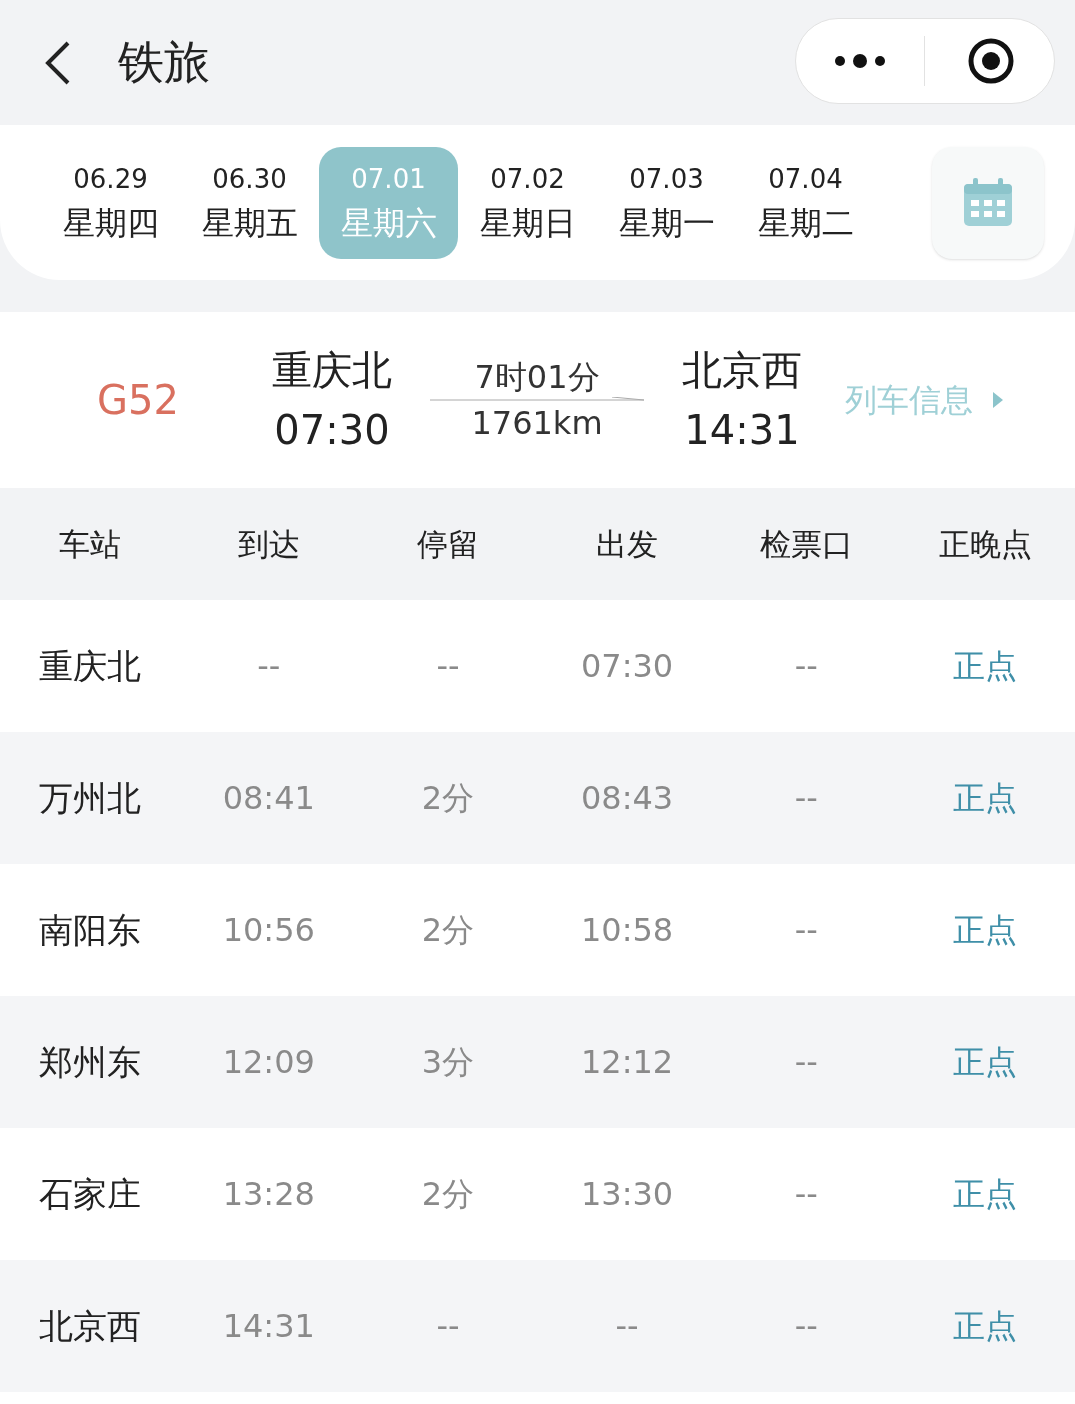 The image size is (1075, 1404). What do you see at coordinates (998, 400) in the screenshot?
I see `caret-icon` at bounding box center [998, 400].